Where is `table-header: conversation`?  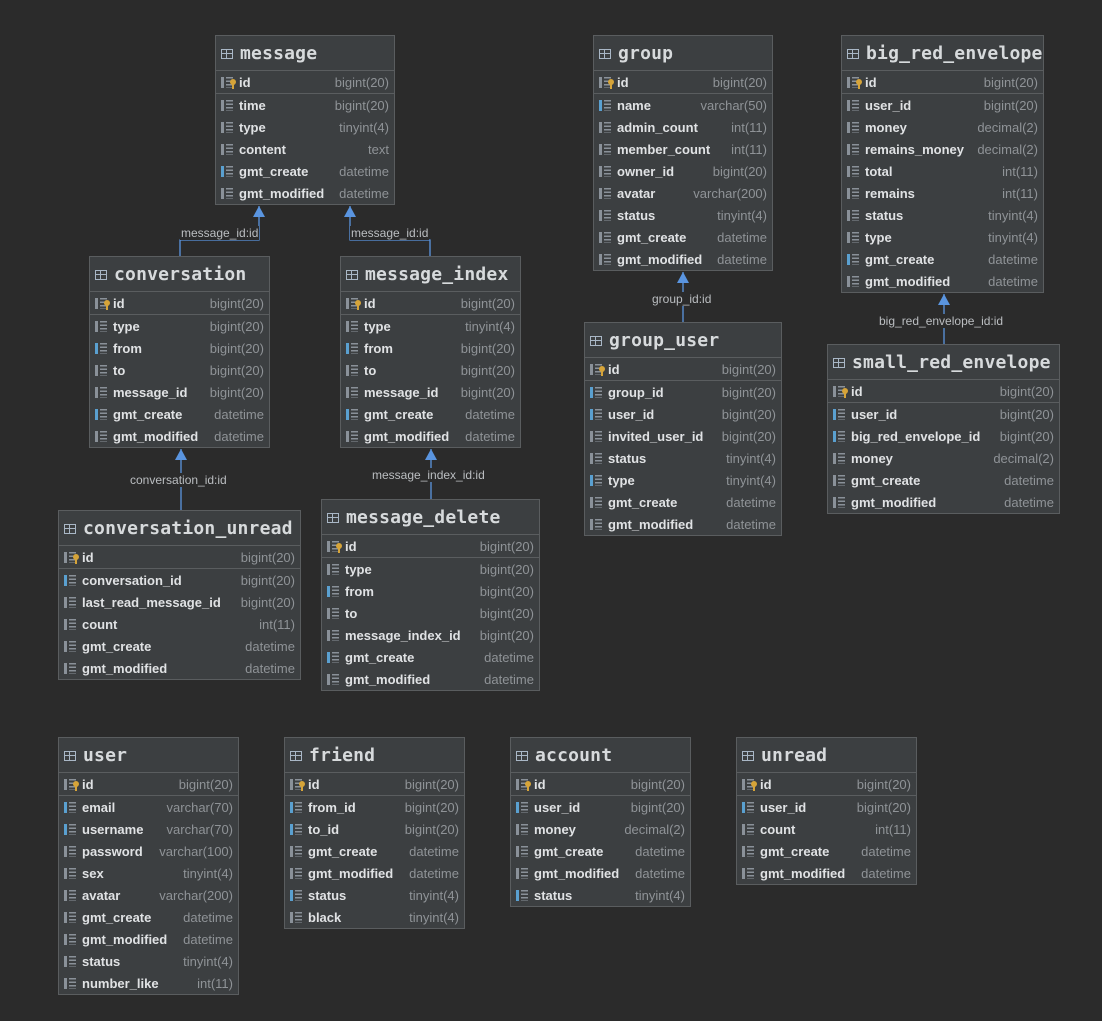 table-header: conversation is located at coordinates (179, 274).